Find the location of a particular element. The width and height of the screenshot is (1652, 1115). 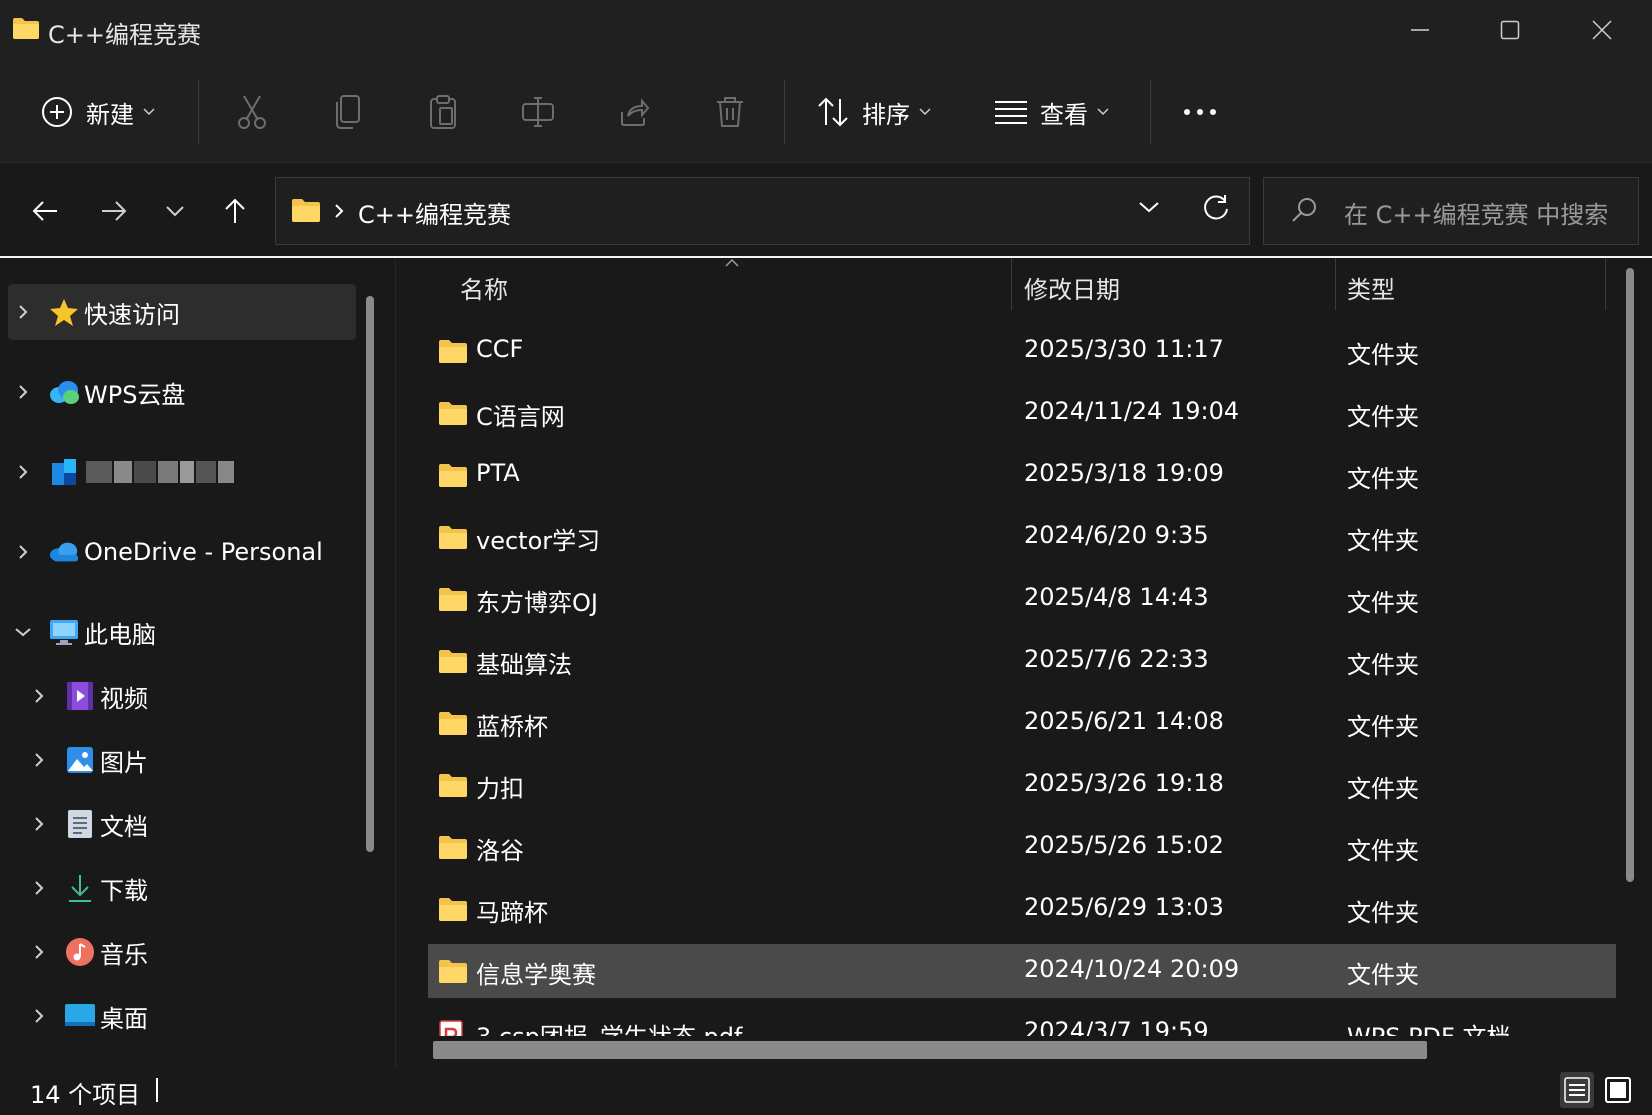

details-view-icon is located at coordinates (1577, 1090).